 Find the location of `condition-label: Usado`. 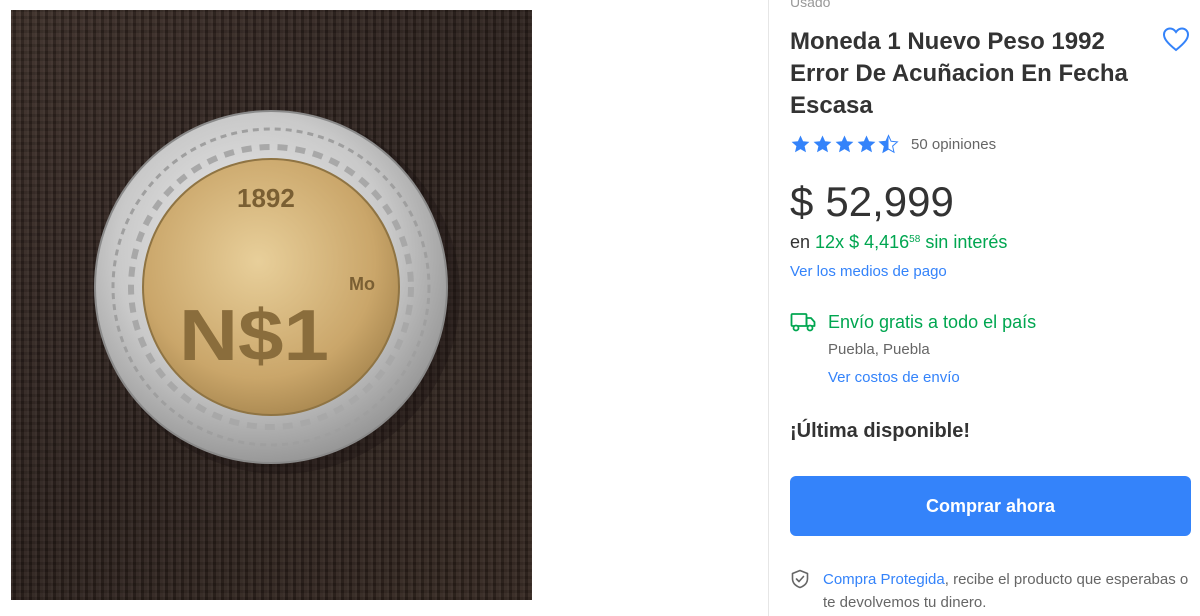

condition-label: Usado is located at coordinates (810, 5).